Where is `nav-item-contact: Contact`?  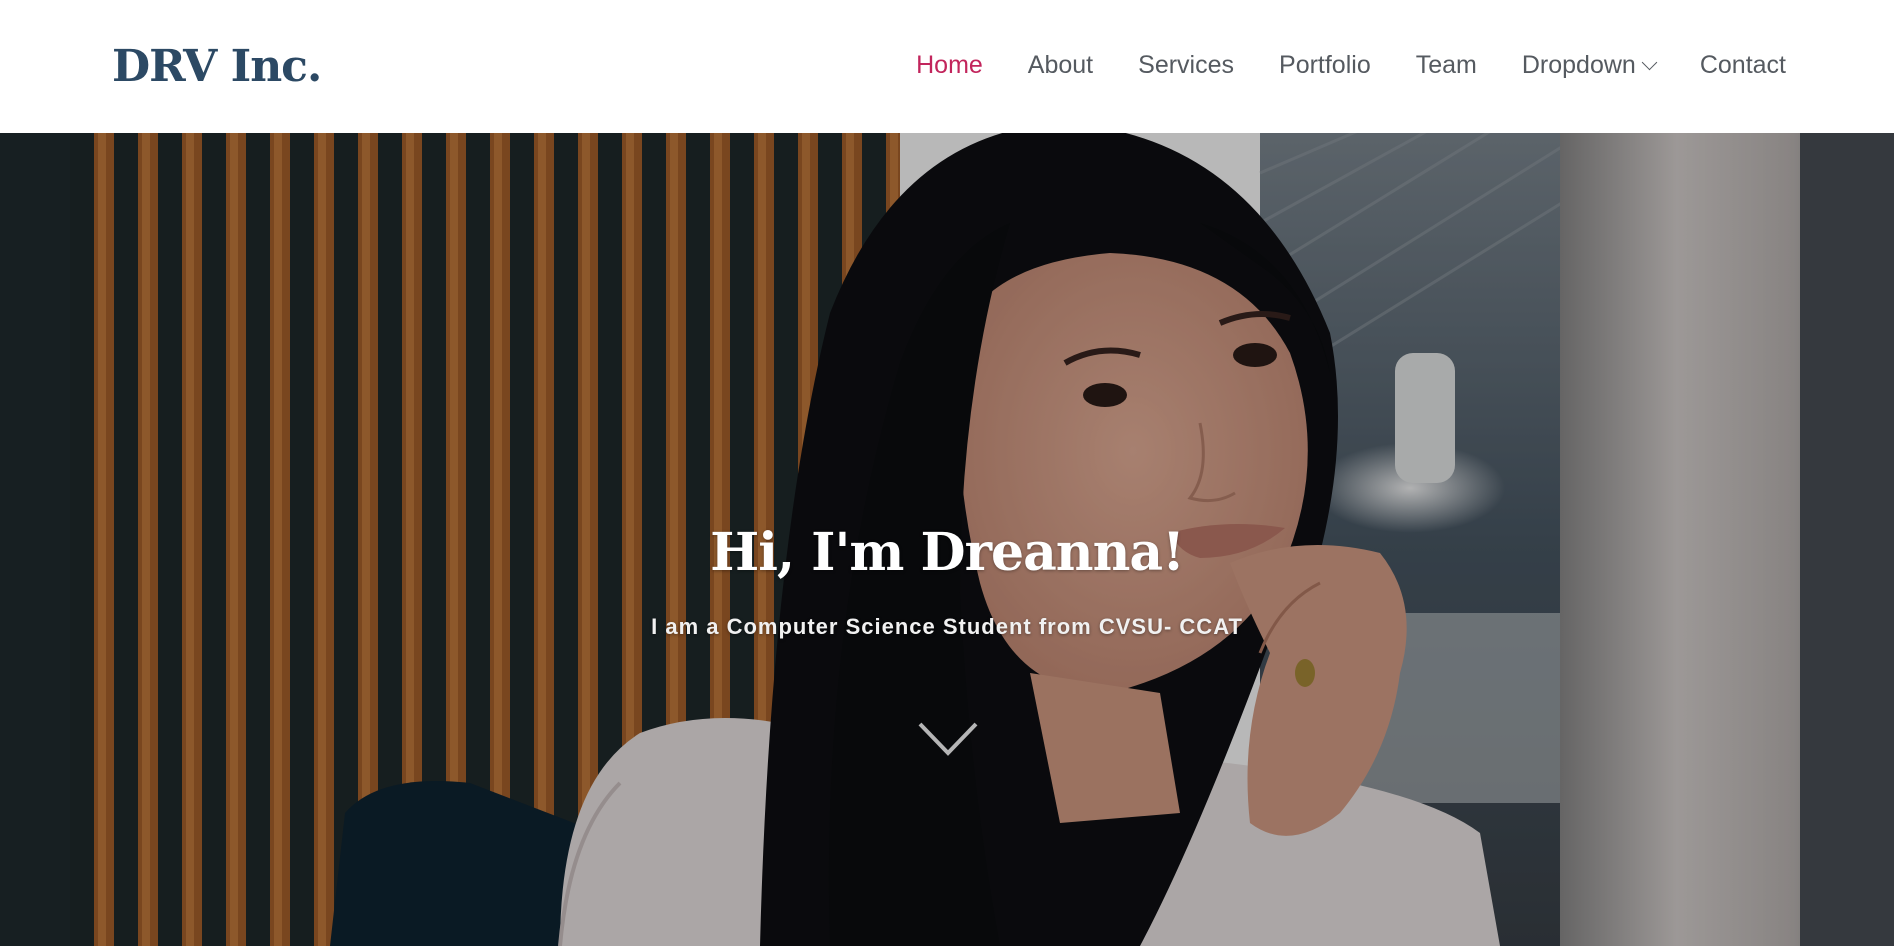 nav-item-contact: Contact is located at coordinates (1743, 65).